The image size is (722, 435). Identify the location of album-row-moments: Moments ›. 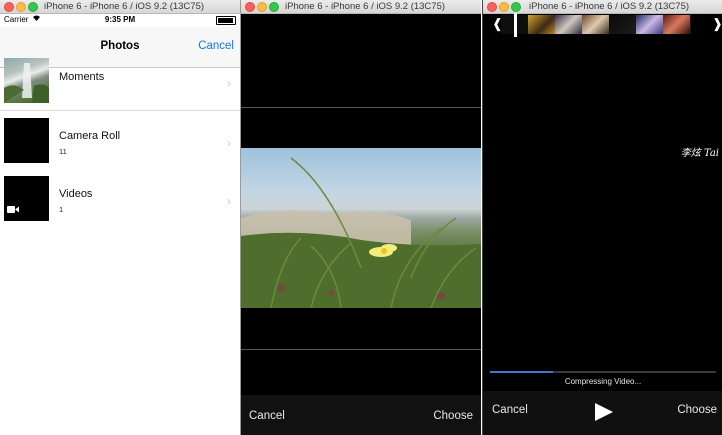
(120, 83).